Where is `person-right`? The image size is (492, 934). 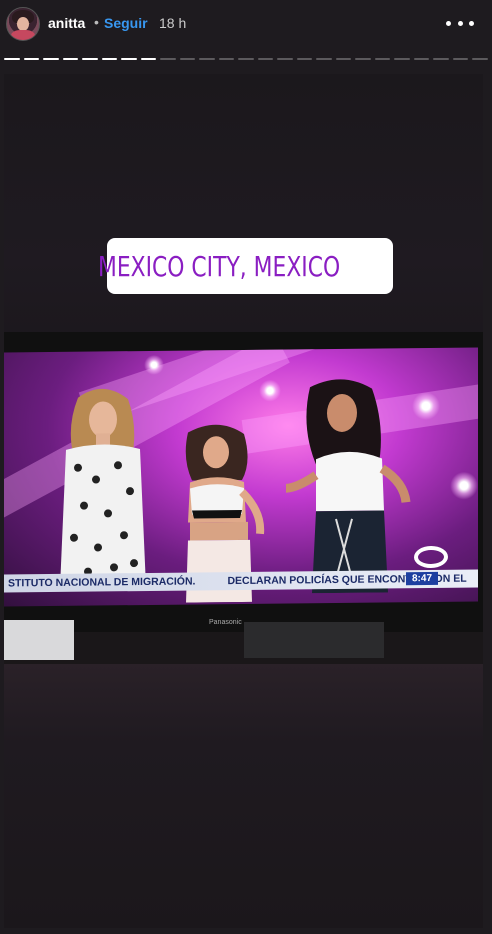 person-right is located at coordinates (348, 486).